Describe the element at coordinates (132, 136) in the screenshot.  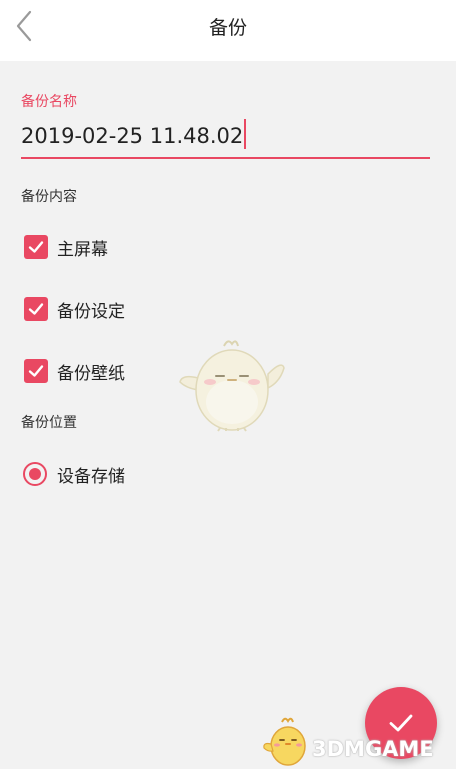
I see `backup-name-value: 2019-02-25 11.48.02` at that location.